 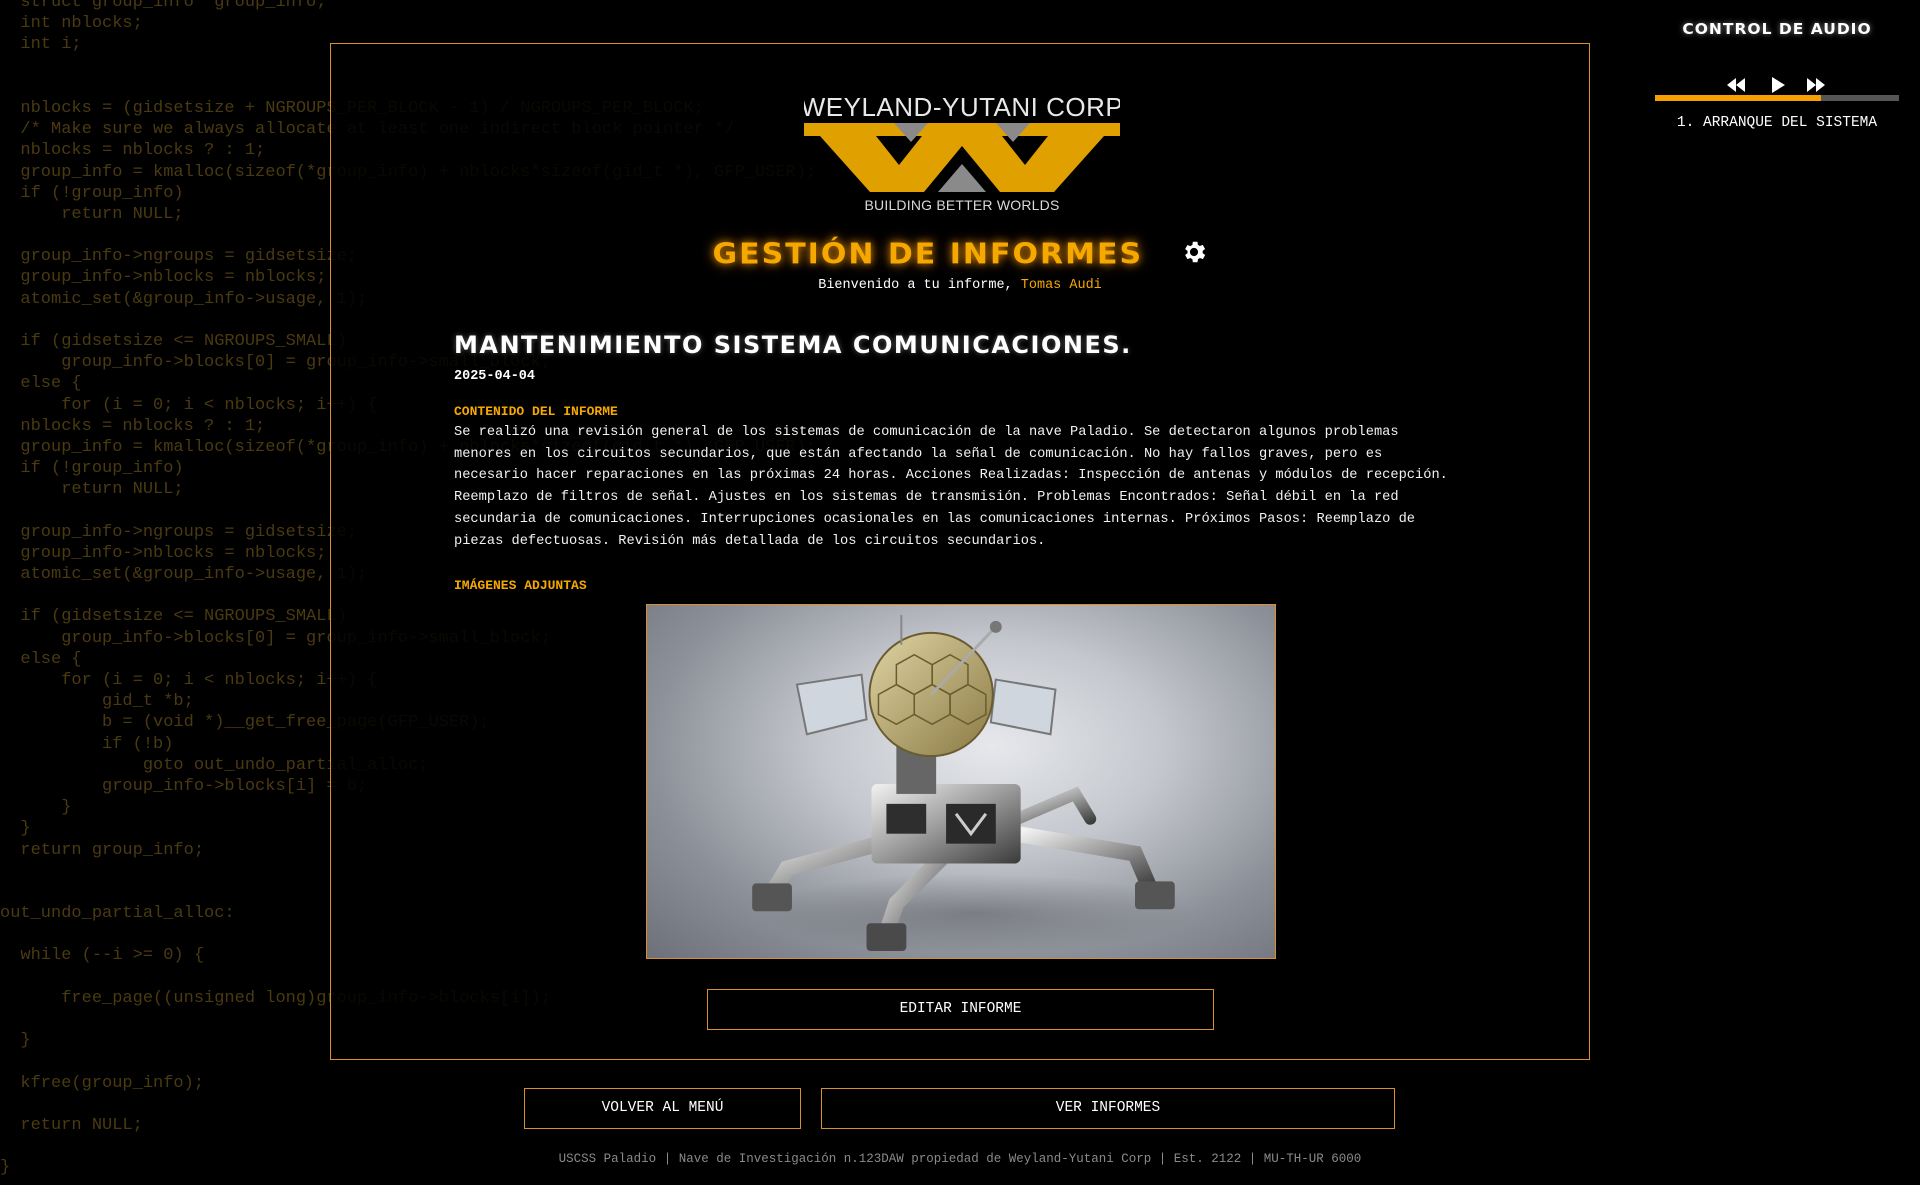 I want to click on audio-progress-fill, so click(x=1738, y=98).